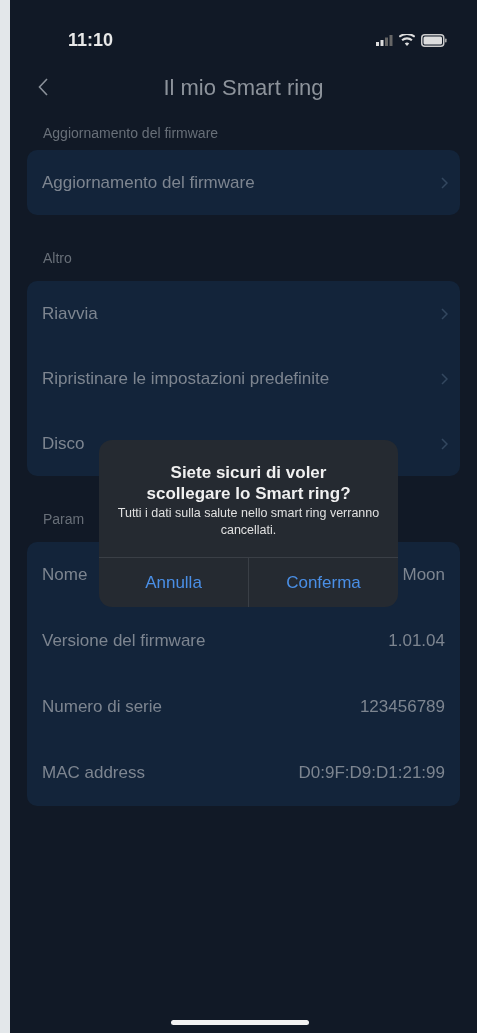  What do you see at coordinates (64, 519) in the screenshot?
I see `section-label: Param` at bounding box center [64, 519].